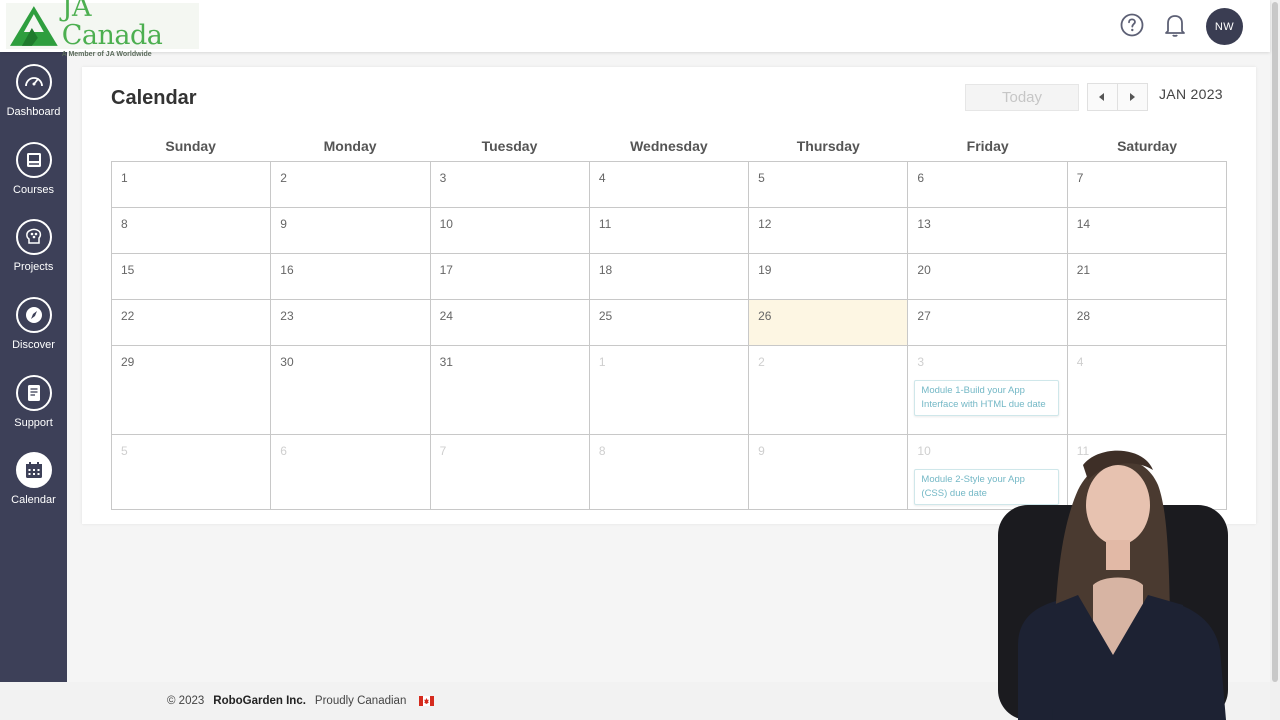 This screenshot has height=720, width=1280. Describe the element at coordinates (988, 277) in the screenshot. I see `calendar-day: 20` at that location.